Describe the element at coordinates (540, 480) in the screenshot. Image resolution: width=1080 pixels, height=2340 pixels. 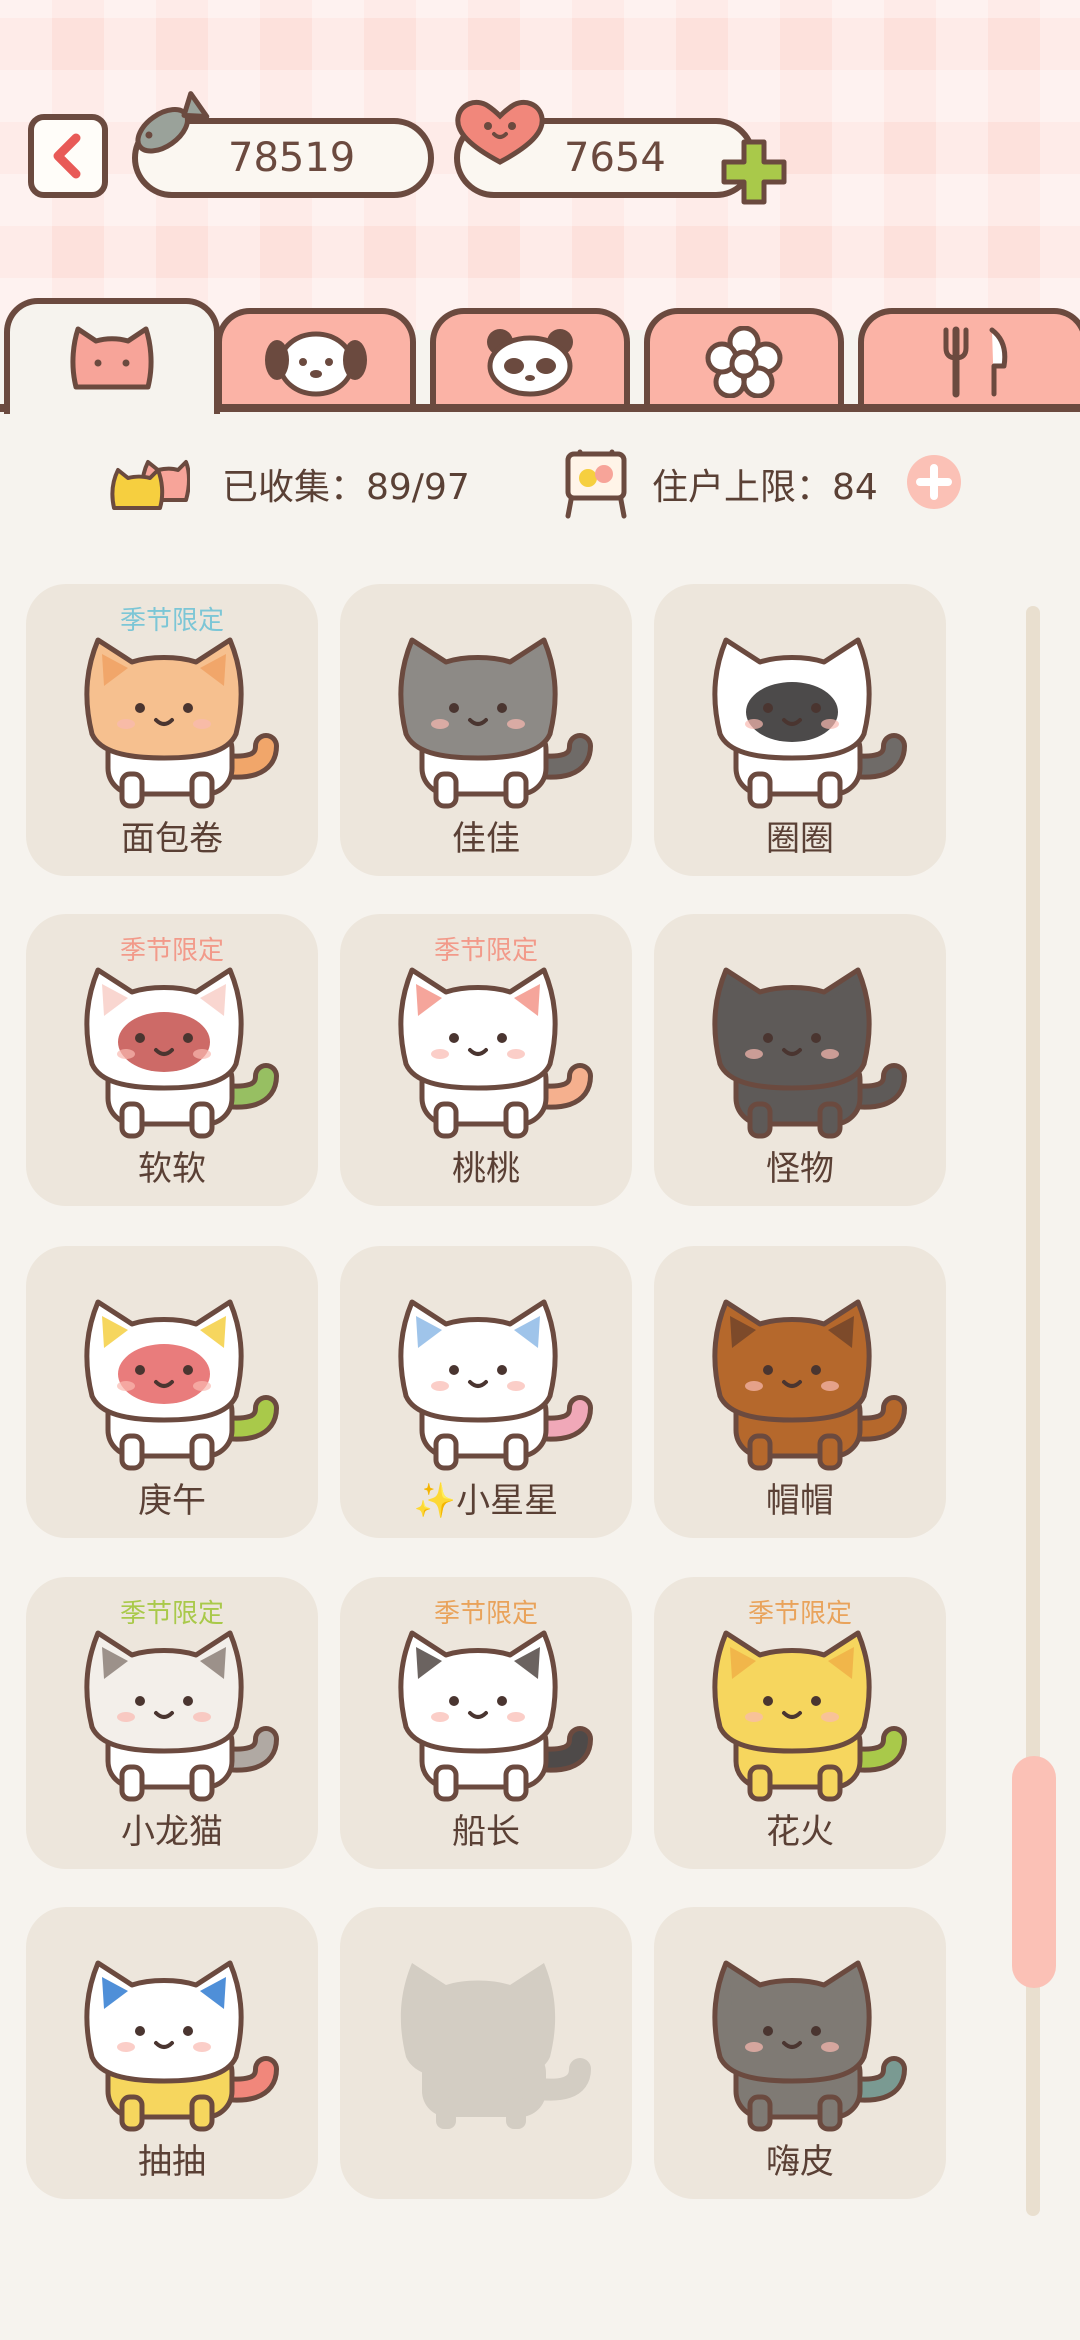
I see `collection-stats: 已收集：89/97 住户上限：84` at that location.